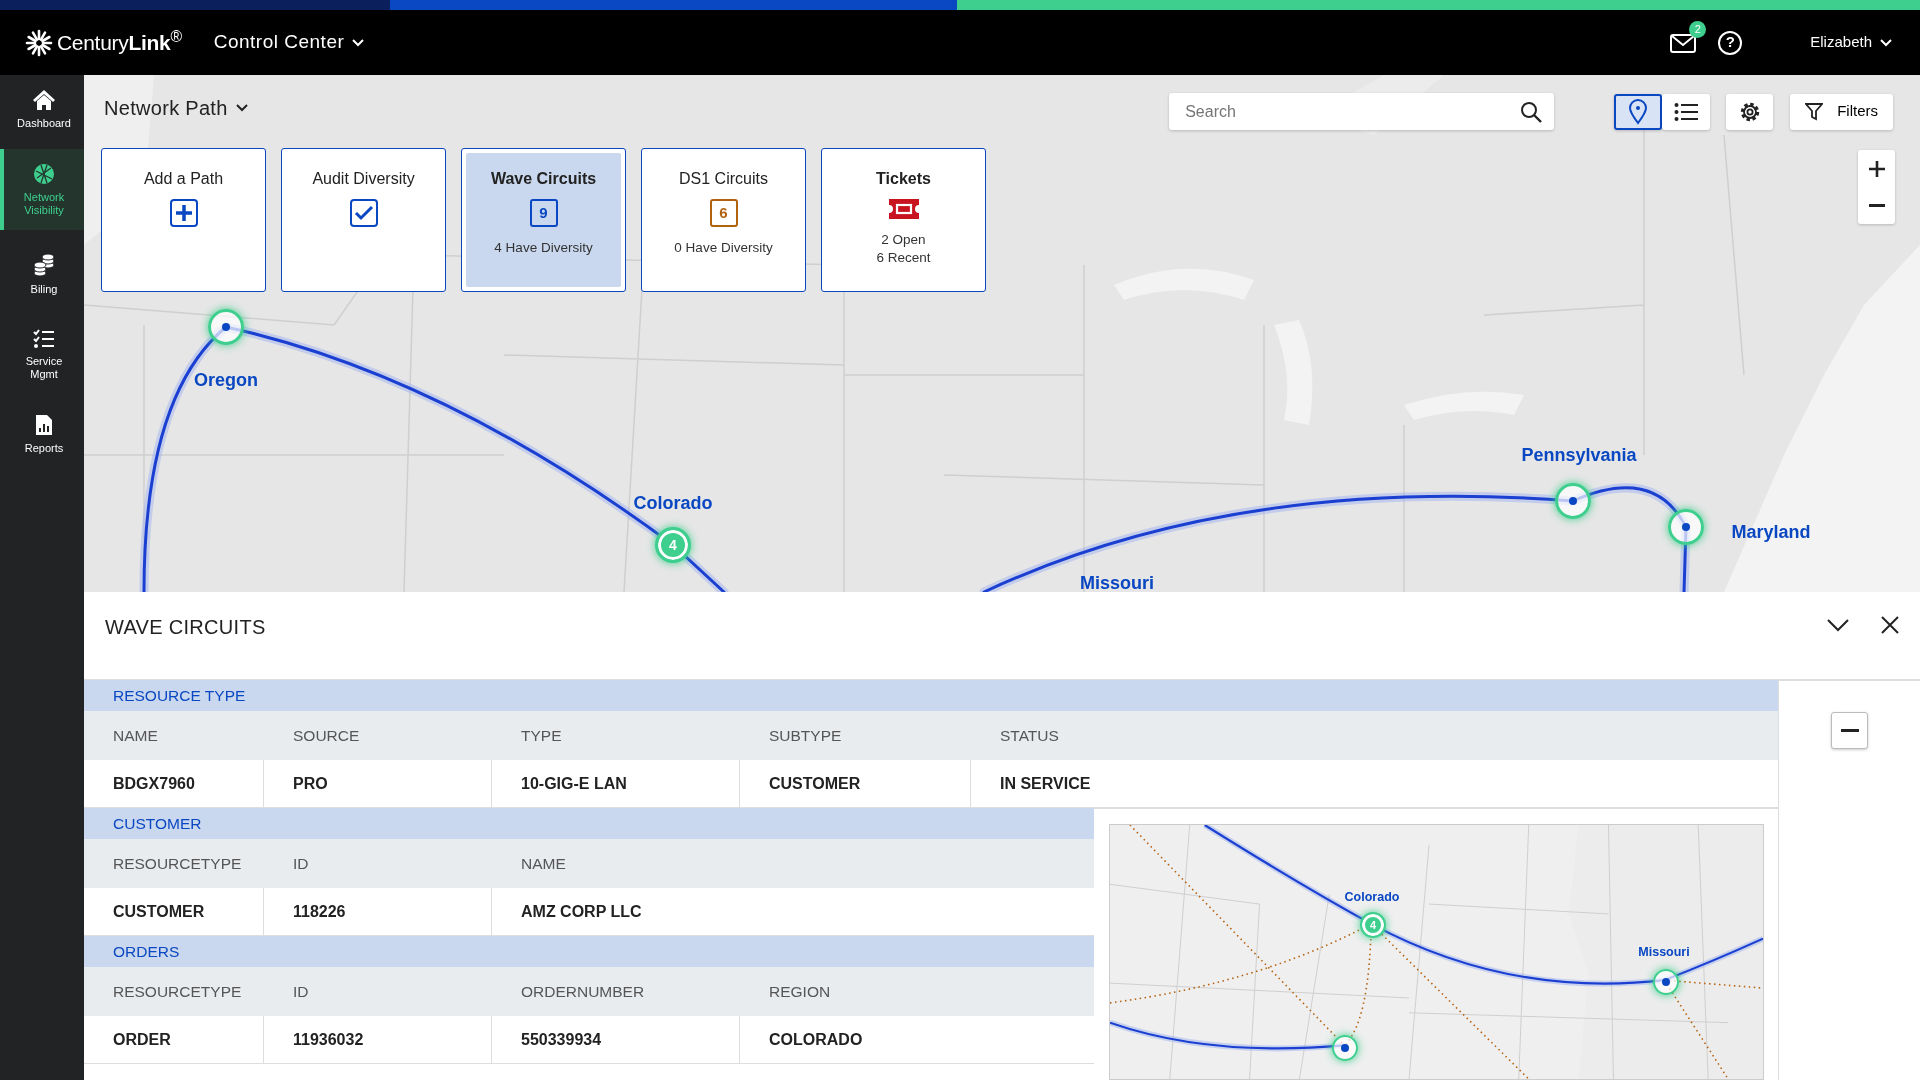 The image size is (1920, 1080). I want to click on map-pin-icon, so click(1638, 111).